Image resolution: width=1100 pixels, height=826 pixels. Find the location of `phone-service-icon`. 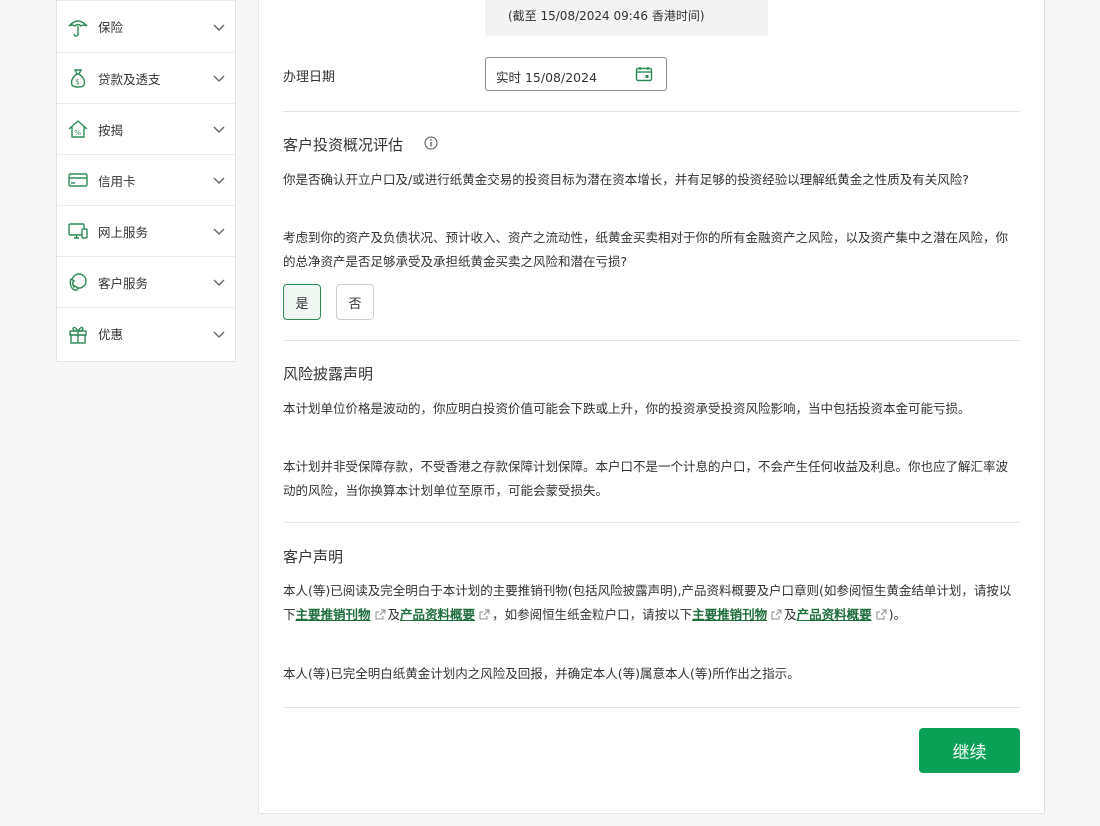

phone-service-icon is located at coordinates (78, 282).